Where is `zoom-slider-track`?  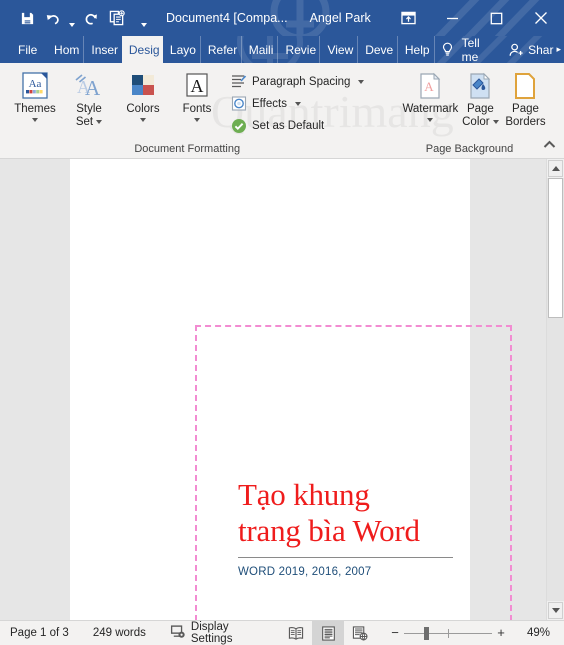 zoom-slider-track is located at coordinates (448, 633).